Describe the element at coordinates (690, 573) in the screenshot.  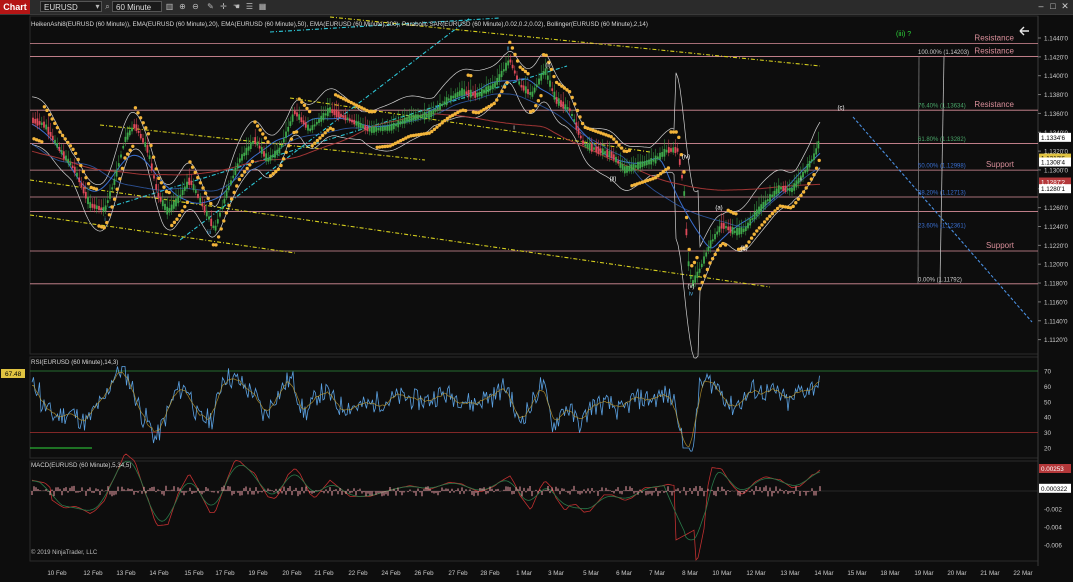
I see `time-axis-label: 8 Mar` at that location.